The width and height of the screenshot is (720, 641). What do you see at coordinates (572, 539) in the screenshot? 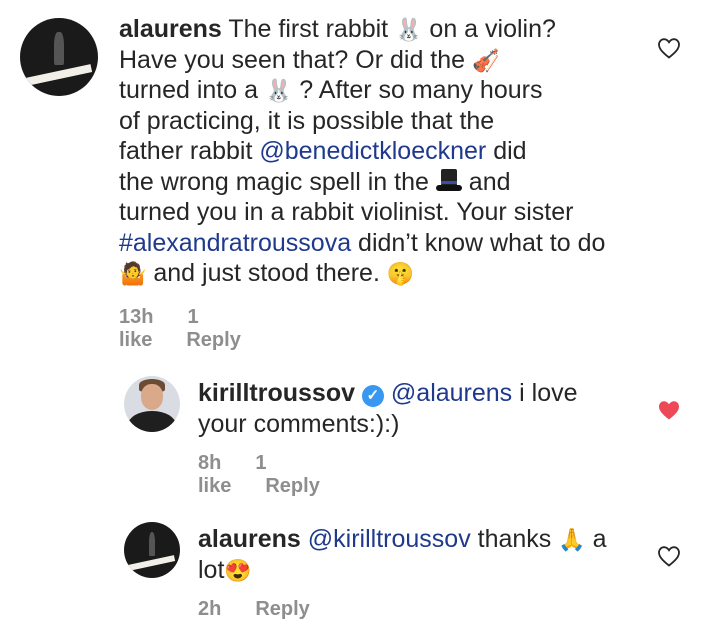
I see `pray-icon: 🙏` at bounding box center [572, 539].